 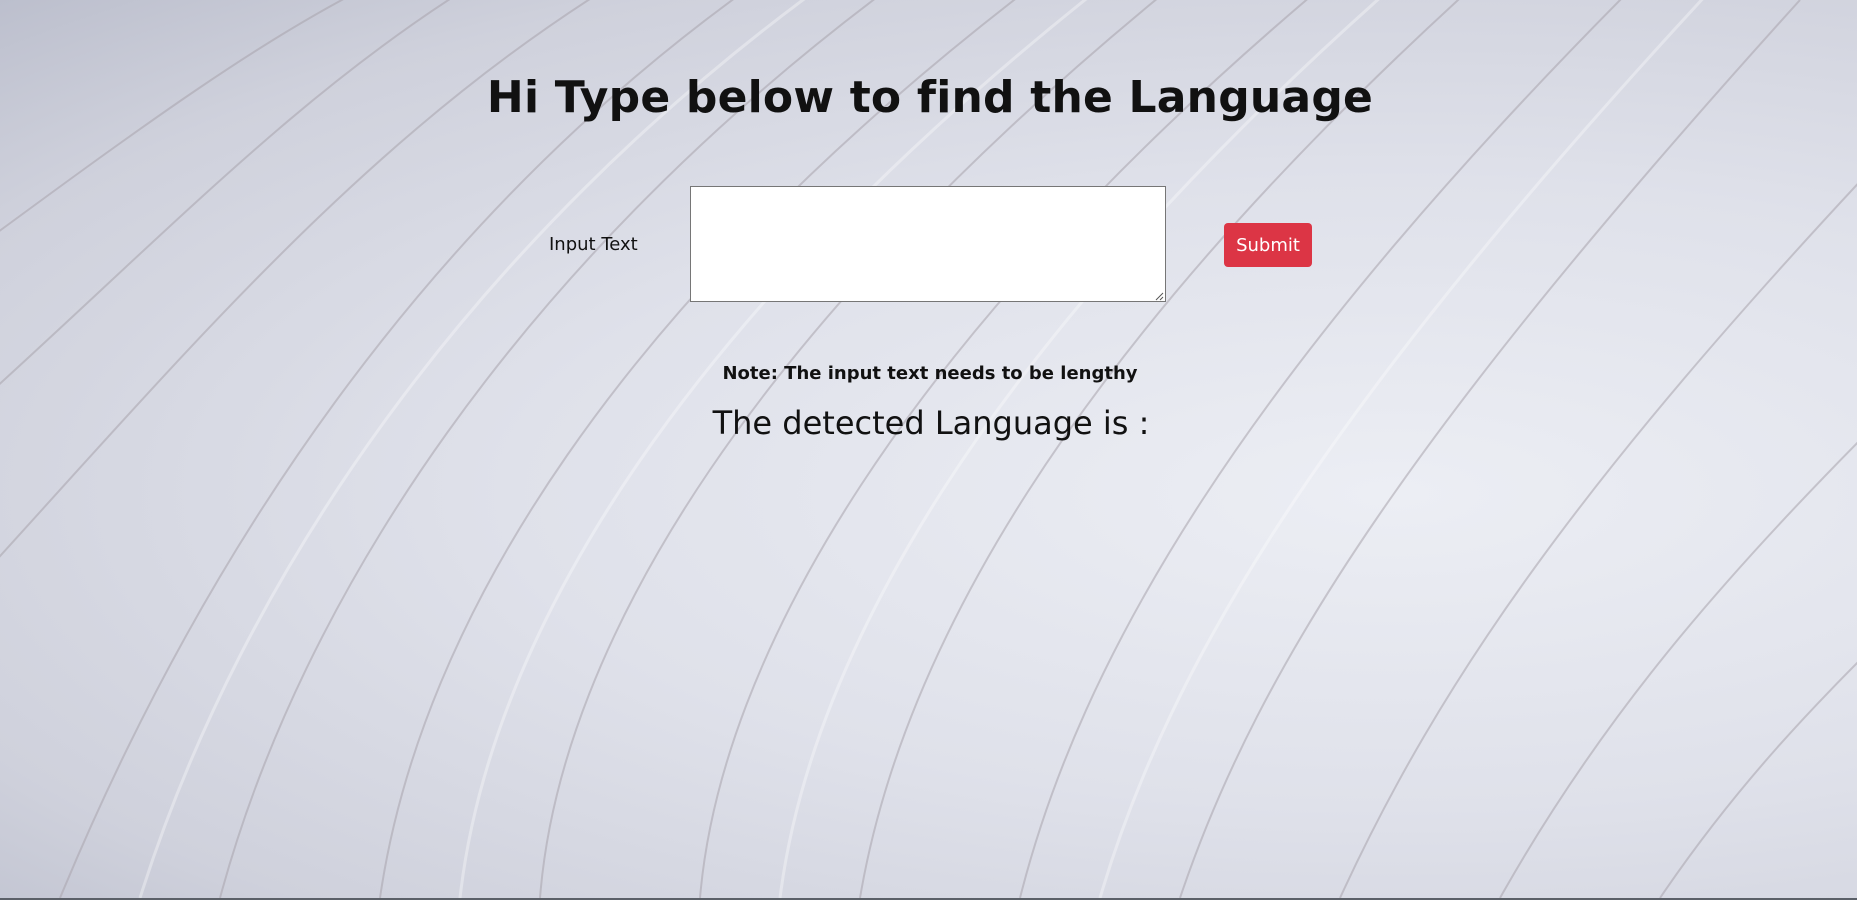 I want to click on detected-language-result: The detected Language is :, so click(x=928, y=423).